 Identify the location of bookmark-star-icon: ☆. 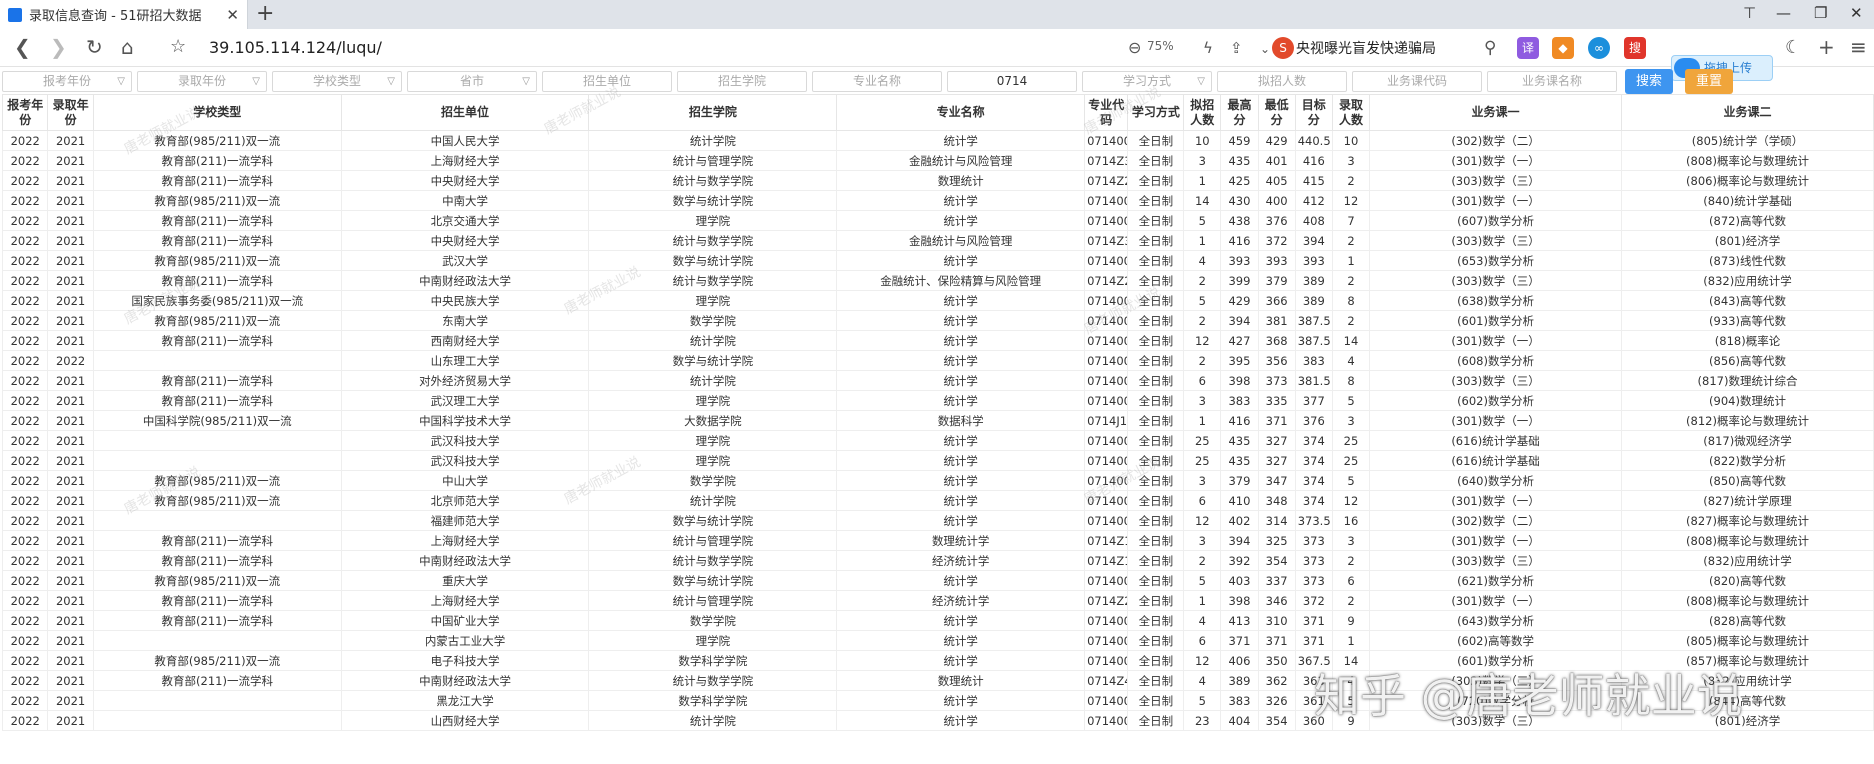
(178, 47).